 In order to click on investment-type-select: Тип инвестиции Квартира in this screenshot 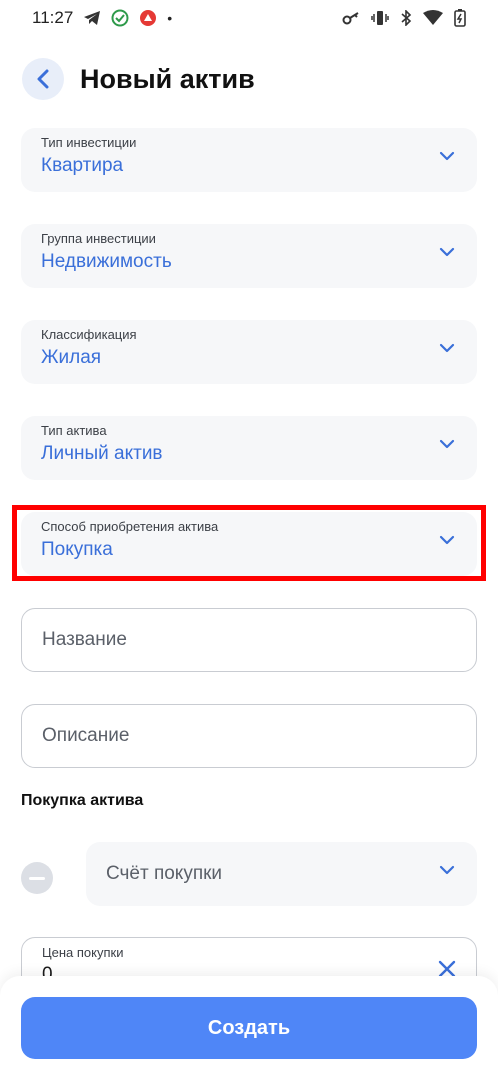, I will do `click(249, 160)`.